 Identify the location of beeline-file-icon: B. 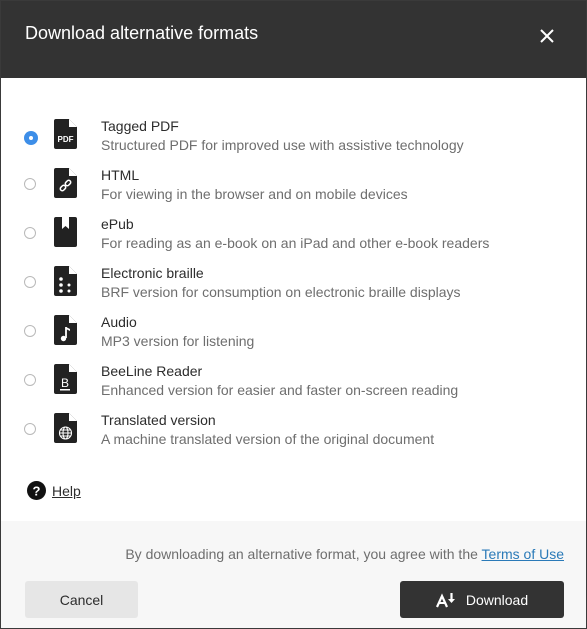
(65, 379).